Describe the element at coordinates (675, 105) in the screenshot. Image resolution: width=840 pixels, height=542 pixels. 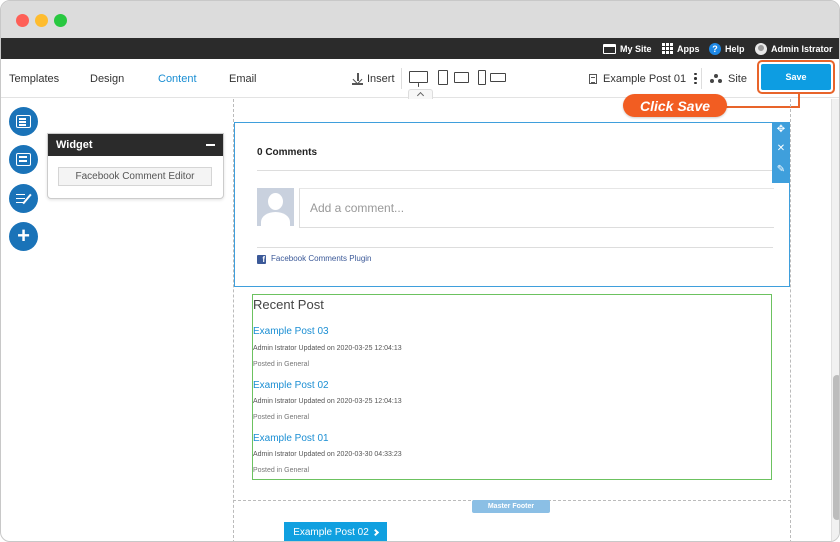
I see `click-save-callout: Click Save` at that location.